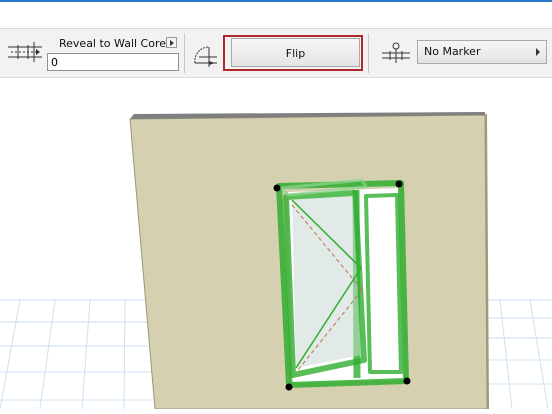 This screenshot has height=414, width=552. What do you see at coordinates (113, 43) in the screenshot?
I see `reveal-to-wall-core-label: Reveal to Wall Core` at bounding box center [113, 43].